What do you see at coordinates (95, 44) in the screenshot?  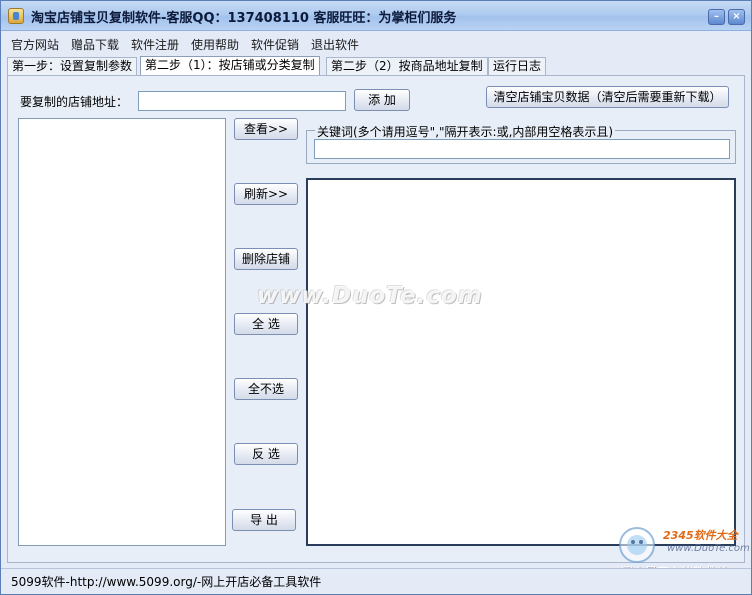 I see `menu-gift-download: 赠品下载` at bounding box center [95, 44].